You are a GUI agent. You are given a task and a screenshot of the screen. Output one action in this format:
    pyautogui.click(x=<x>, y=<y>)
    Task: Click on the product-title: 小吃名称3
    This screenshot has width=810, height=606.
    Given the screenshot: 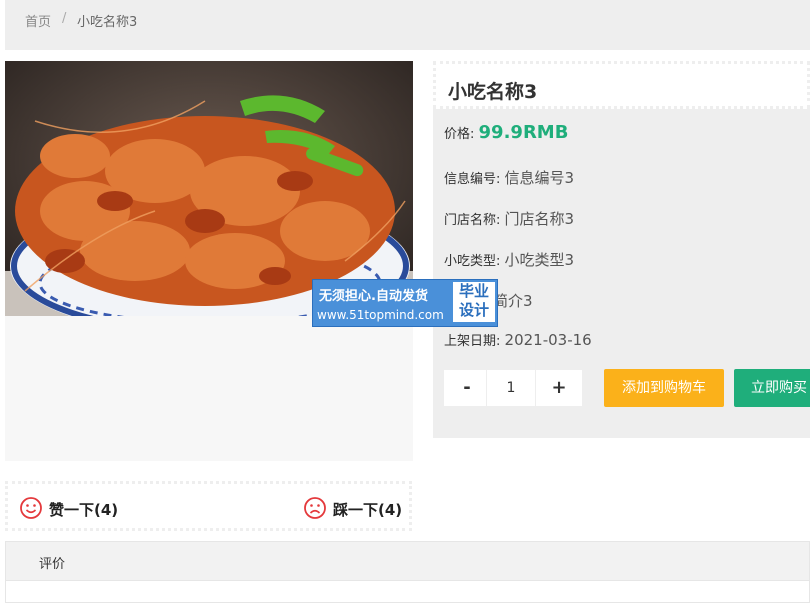 What is the action you would take?
    pyautogui.click(x=493, y=92)
    